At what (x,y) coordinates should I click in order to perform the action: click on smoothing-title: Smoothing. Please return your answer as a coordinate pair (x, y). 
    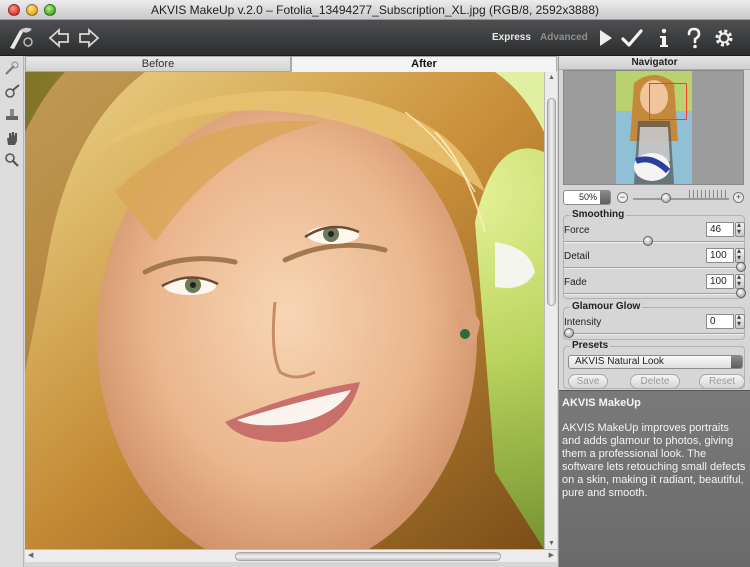
    Looking at the image, I should click on (598, 214).